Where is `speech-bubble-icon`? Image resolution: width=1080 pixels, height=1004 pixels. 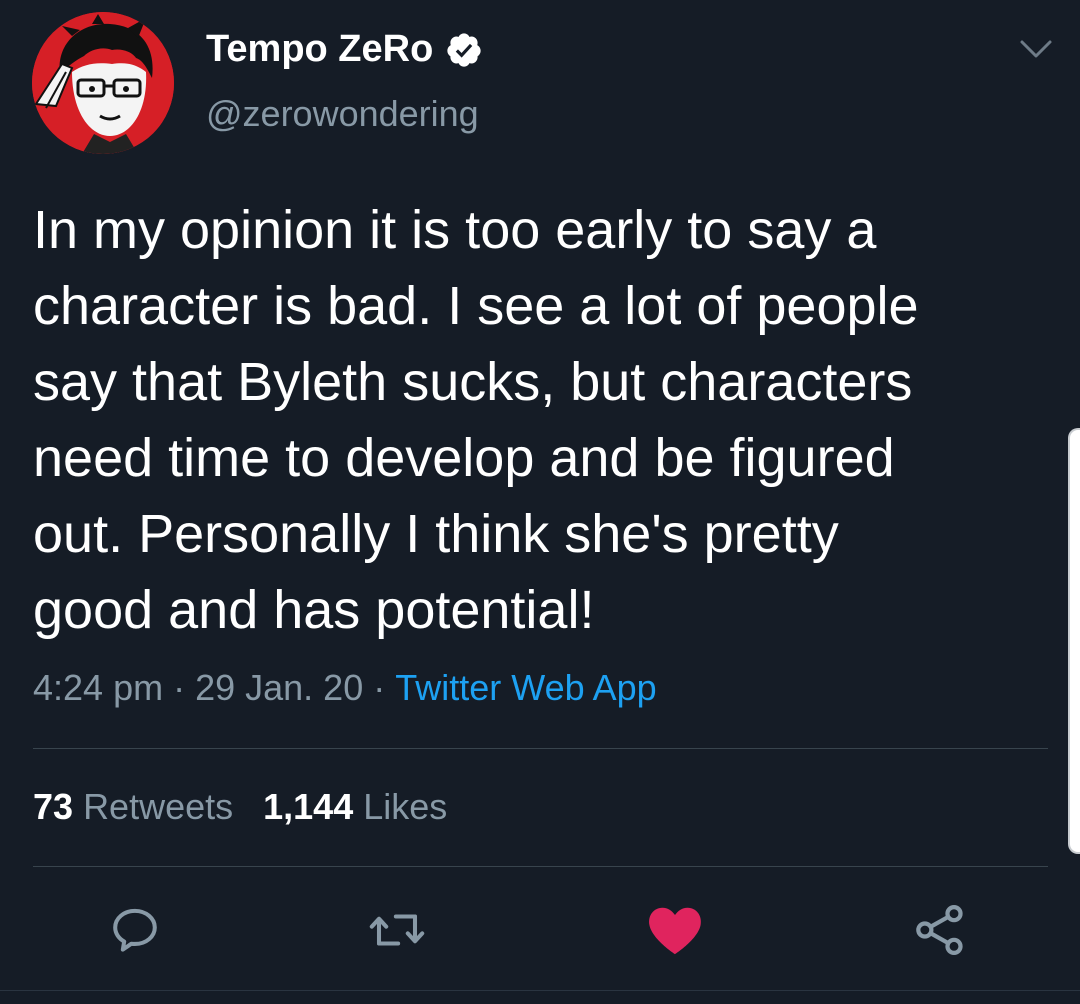
speech-bubble-icon is located at coordinates (135, 930).